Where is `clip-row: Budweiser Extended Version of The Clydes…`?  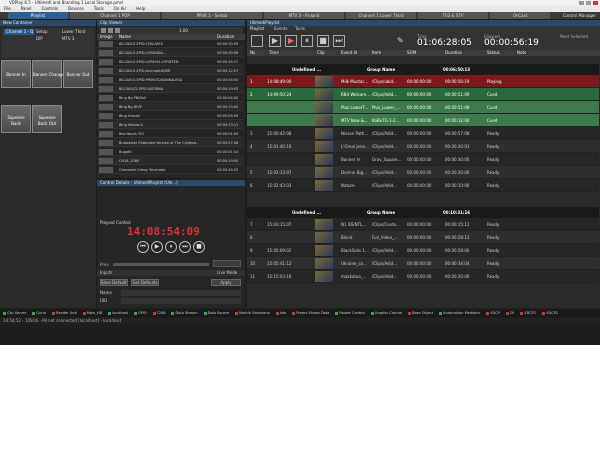 clip-row: Budweiser Extended Version of The Clydes… is located at coordinates (170, 143).